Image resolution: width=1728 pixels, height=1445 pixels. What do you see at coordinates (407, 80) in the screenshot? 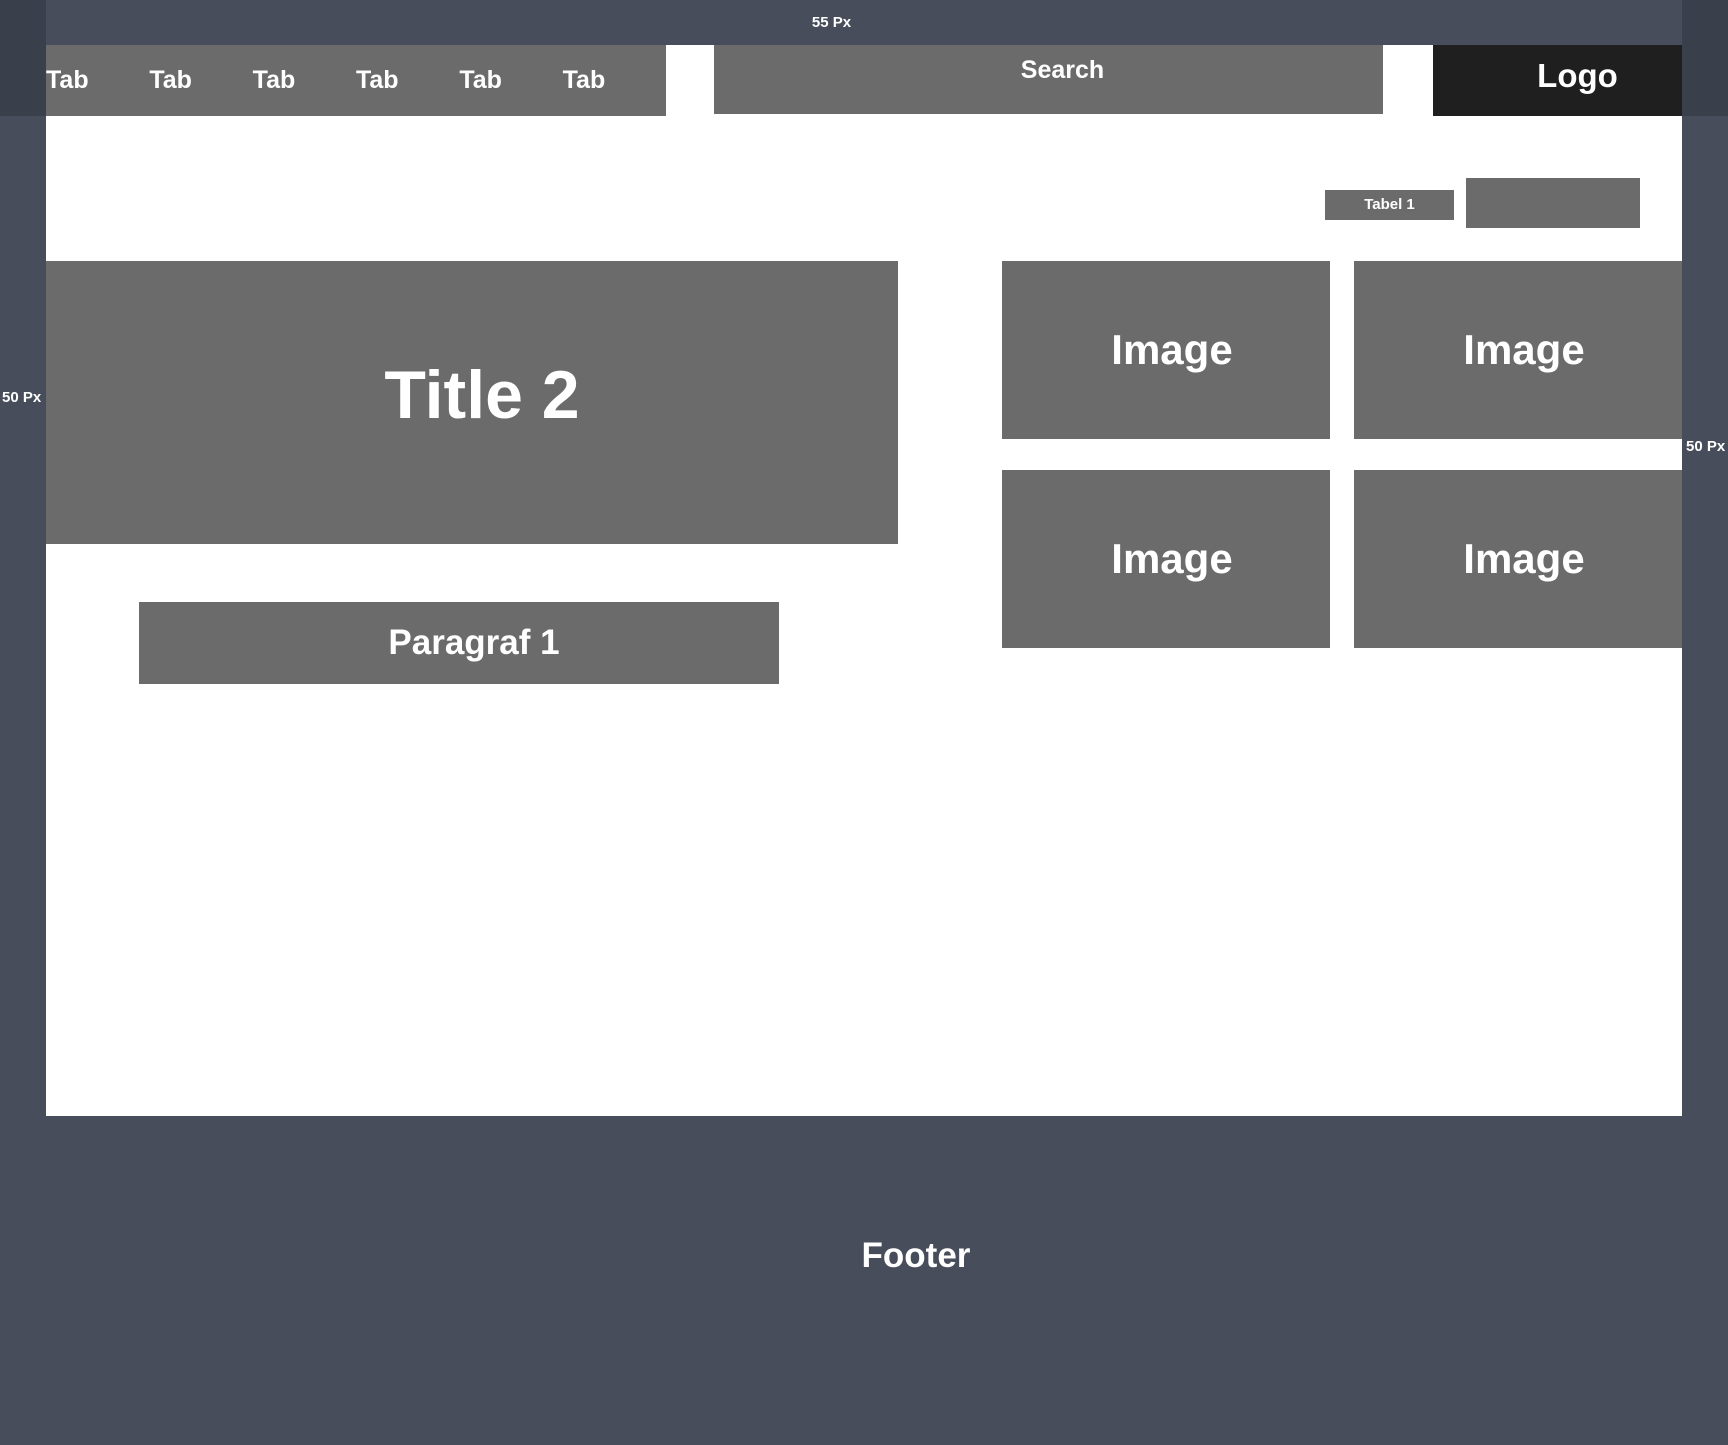
I see `tab-4: Tab` at bounding box center [407, 80].